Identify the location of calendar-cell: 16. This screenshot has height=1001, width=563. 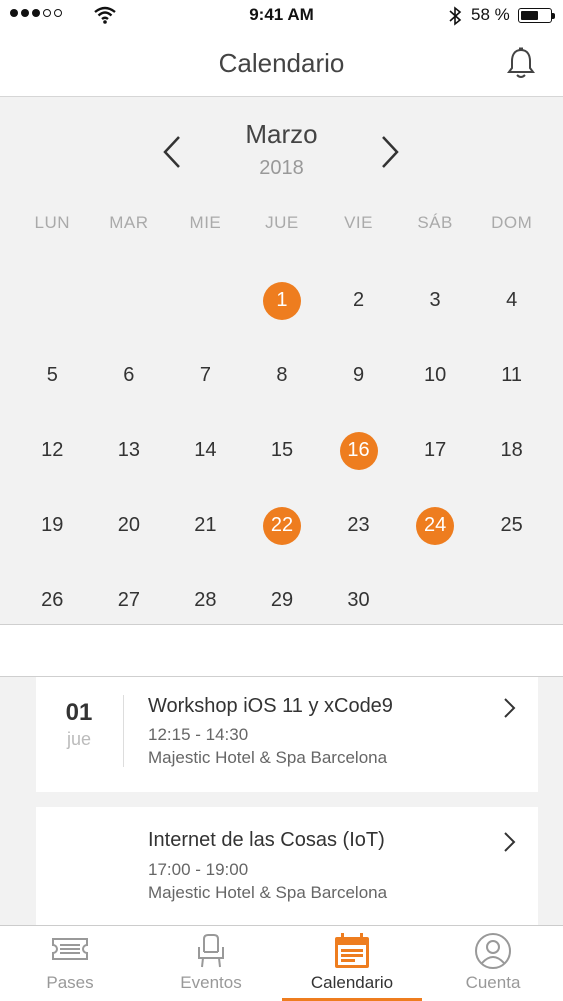
(358, 450).